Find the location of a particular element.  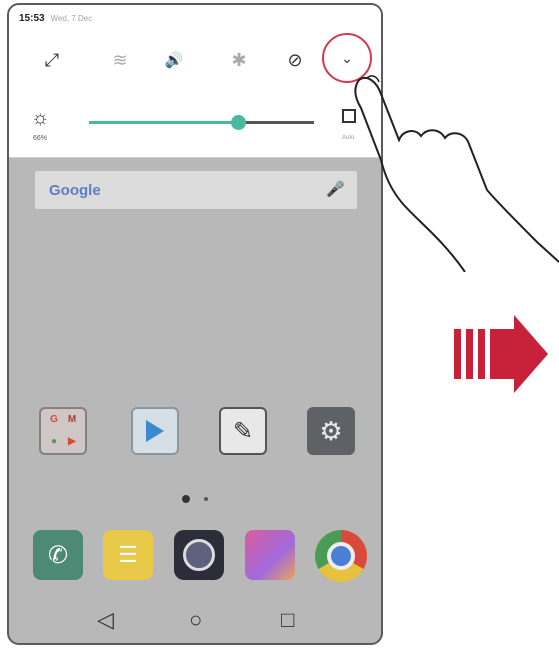

sound-icon: 🔊 is located at coordinates (174, 60).